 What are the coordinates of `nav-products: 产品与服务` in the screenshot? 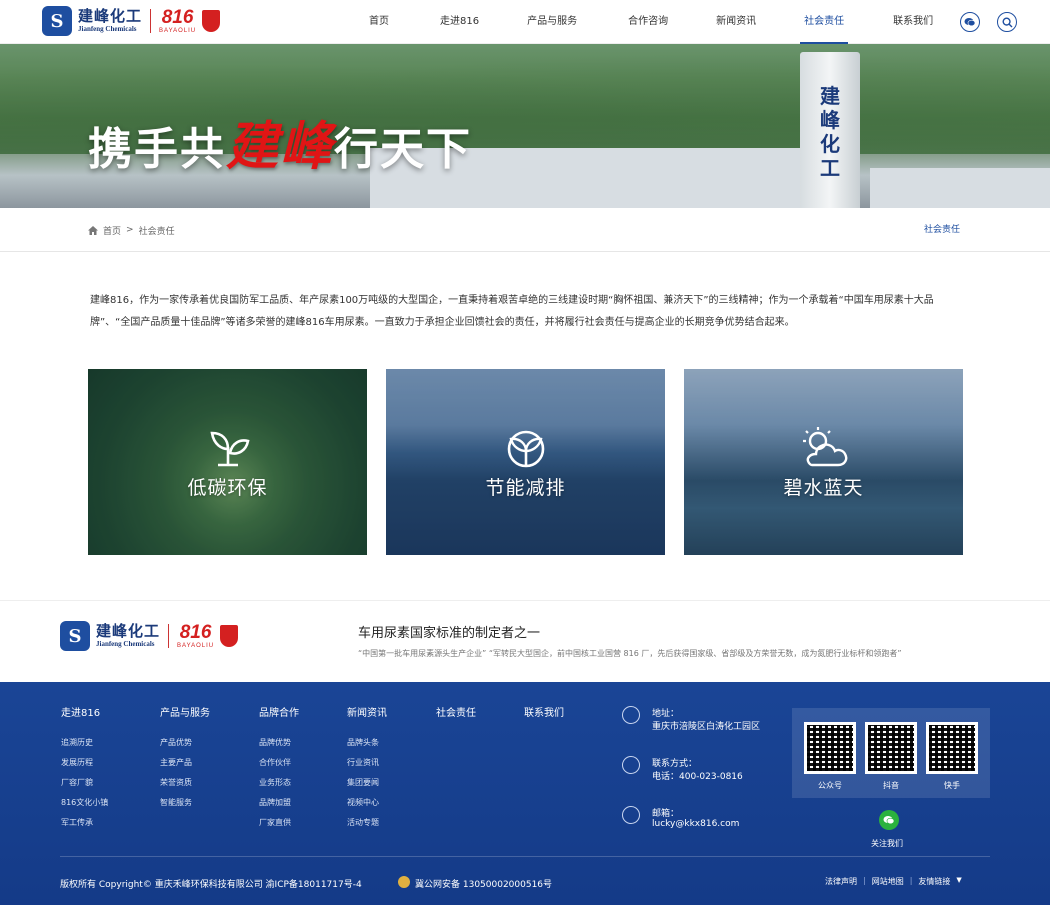 It's located at (552, 22).